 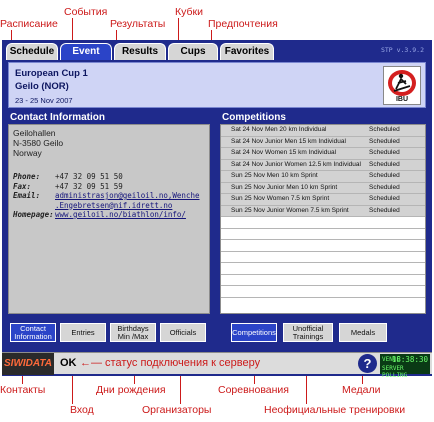 What do you see at coordinates (279, 129) in the screenshot?
I see `competition-name: Sat 24 Nov Men 20 km Individual` at bounding box center [279, 129].